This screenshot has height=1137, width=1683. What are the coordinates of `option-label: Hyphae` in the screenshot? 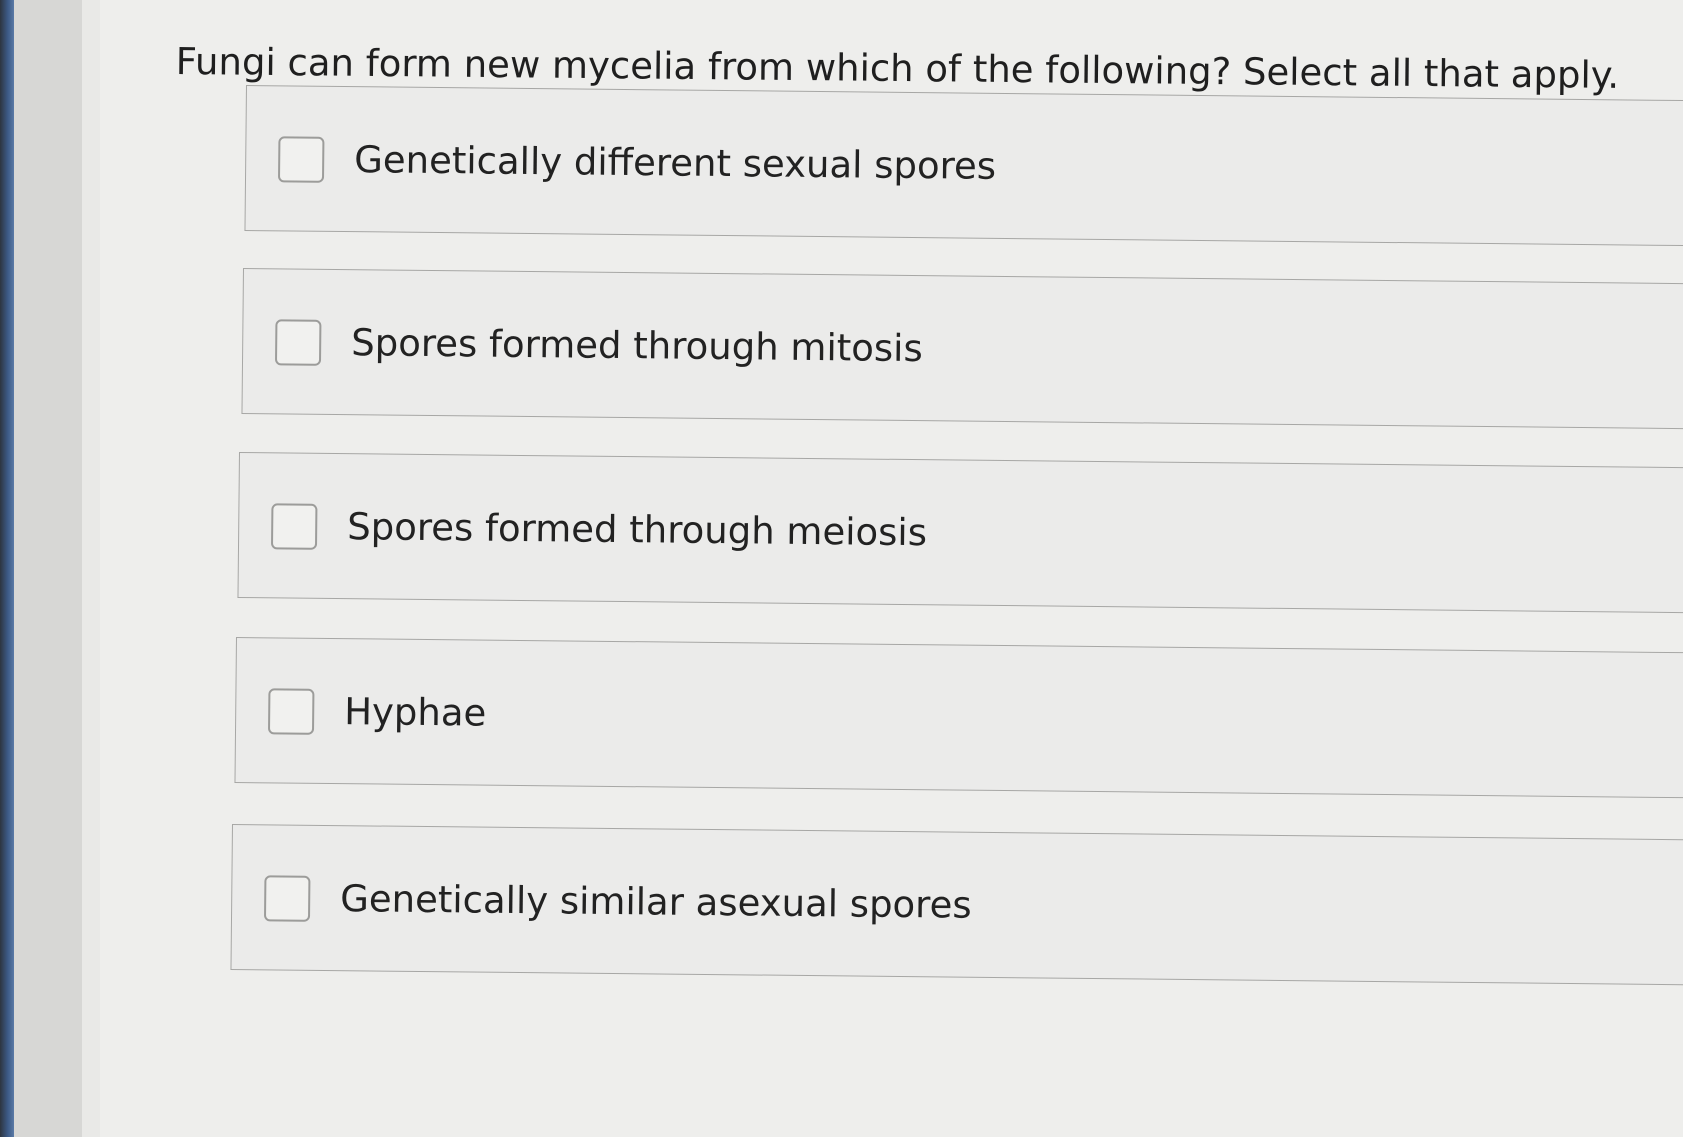 It's located at (415, 712).